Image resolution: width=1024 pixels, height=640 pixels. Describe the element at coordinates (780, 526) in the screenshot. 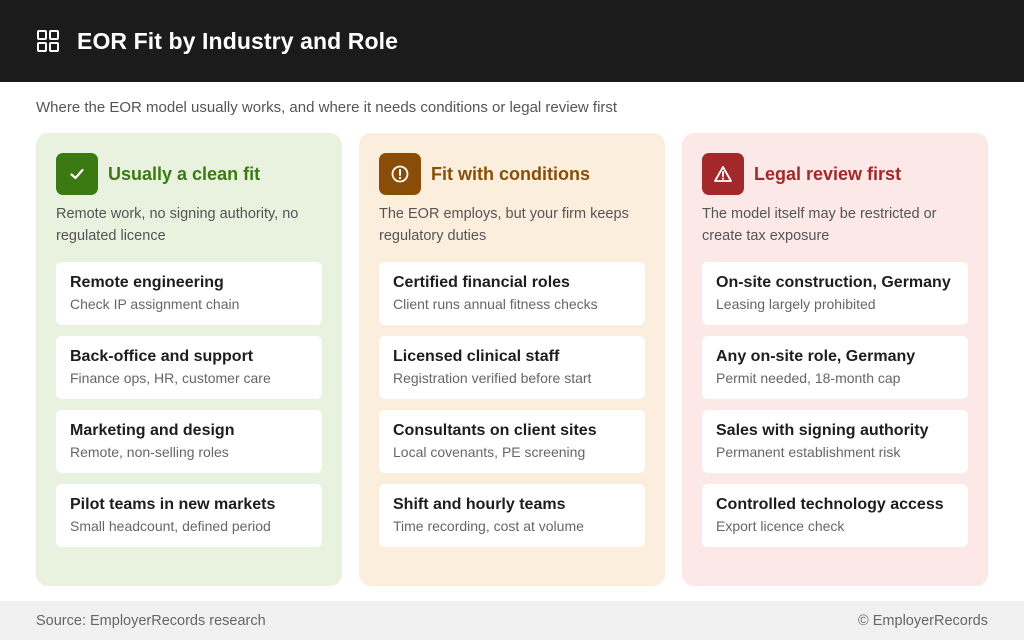

I see `role-note: Export licence check` at that location.